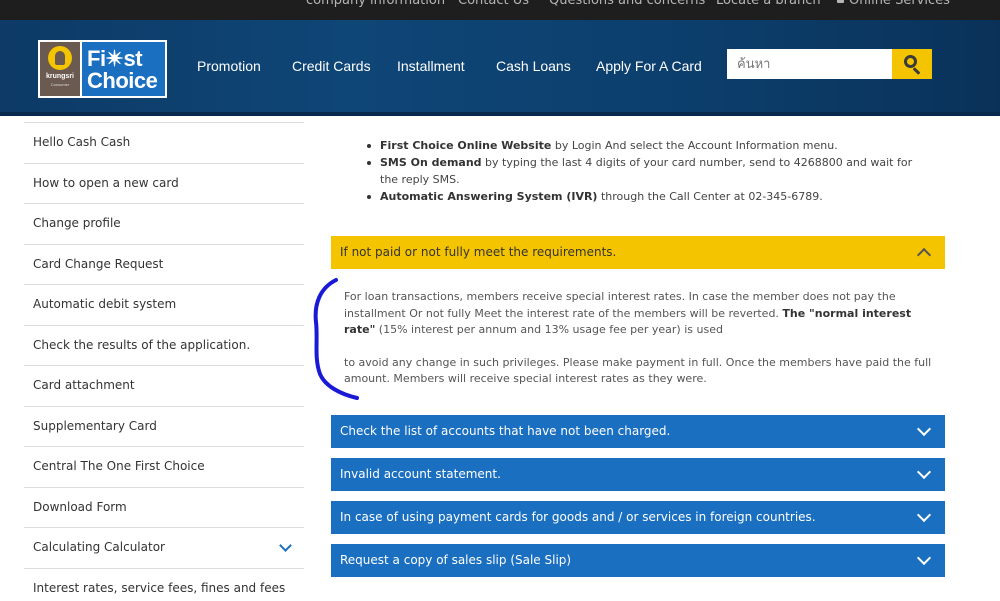 The width and height of the screenshot is (1000, 601). I want to click on sidebar-item-card-change-request: Card Change Request, so click(164, 264).